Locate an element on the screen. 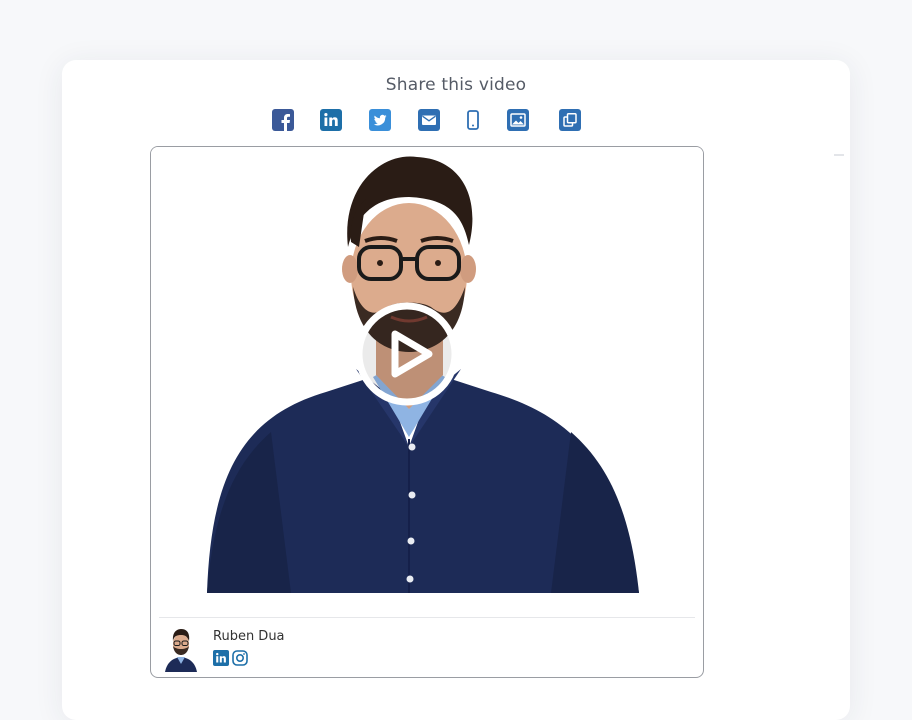  twitter-share-button is located at coordinates (380, 120).